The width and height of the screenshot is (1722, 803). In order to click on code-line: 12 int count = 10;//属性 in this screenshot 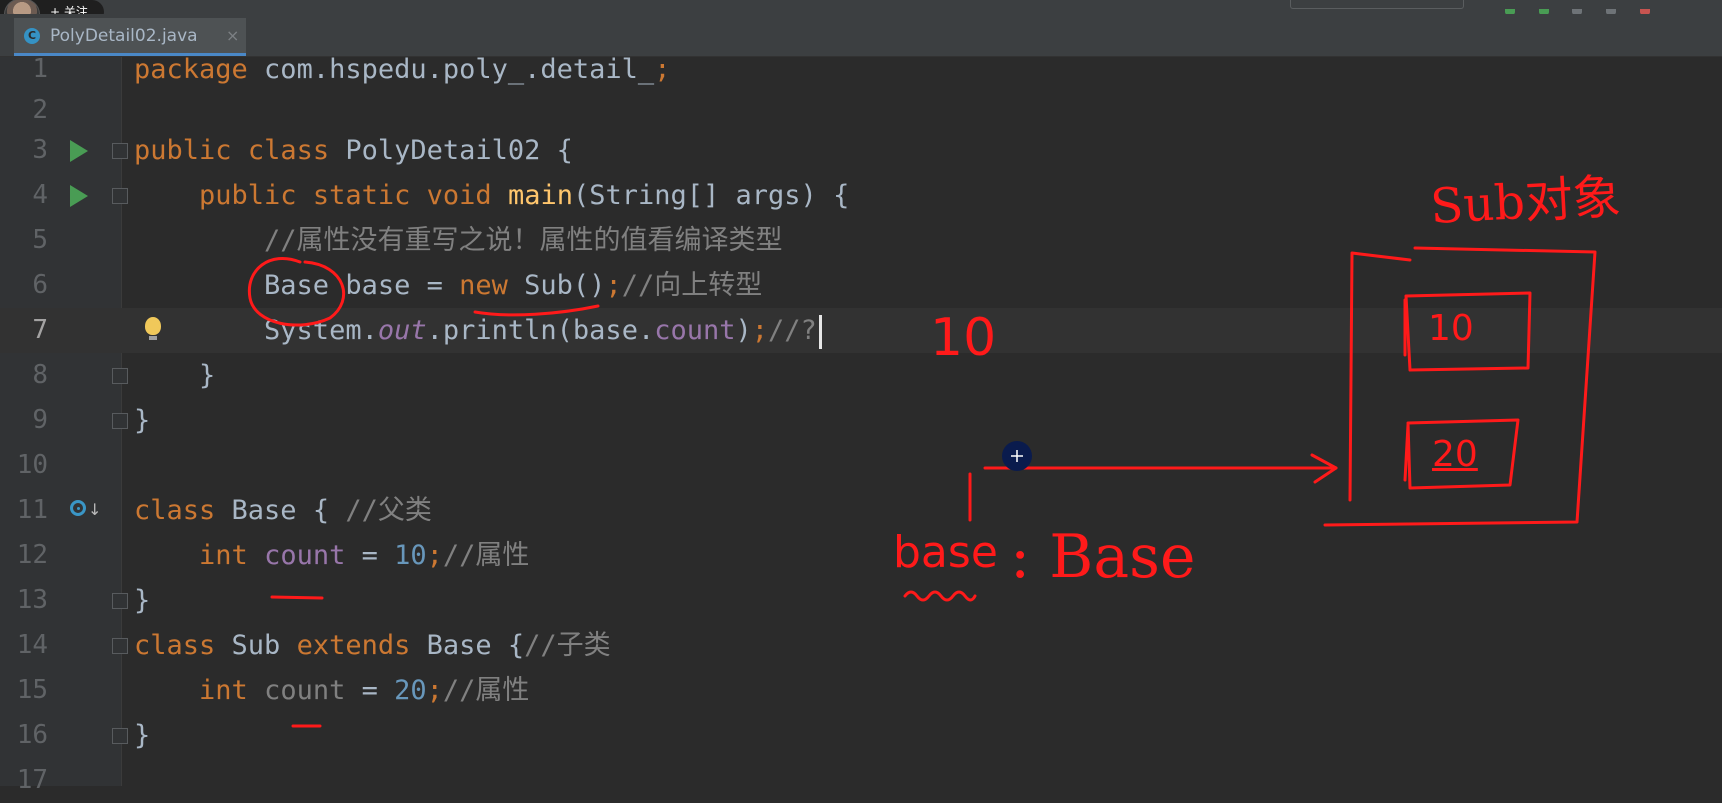, I will do `click(861, 555)`.